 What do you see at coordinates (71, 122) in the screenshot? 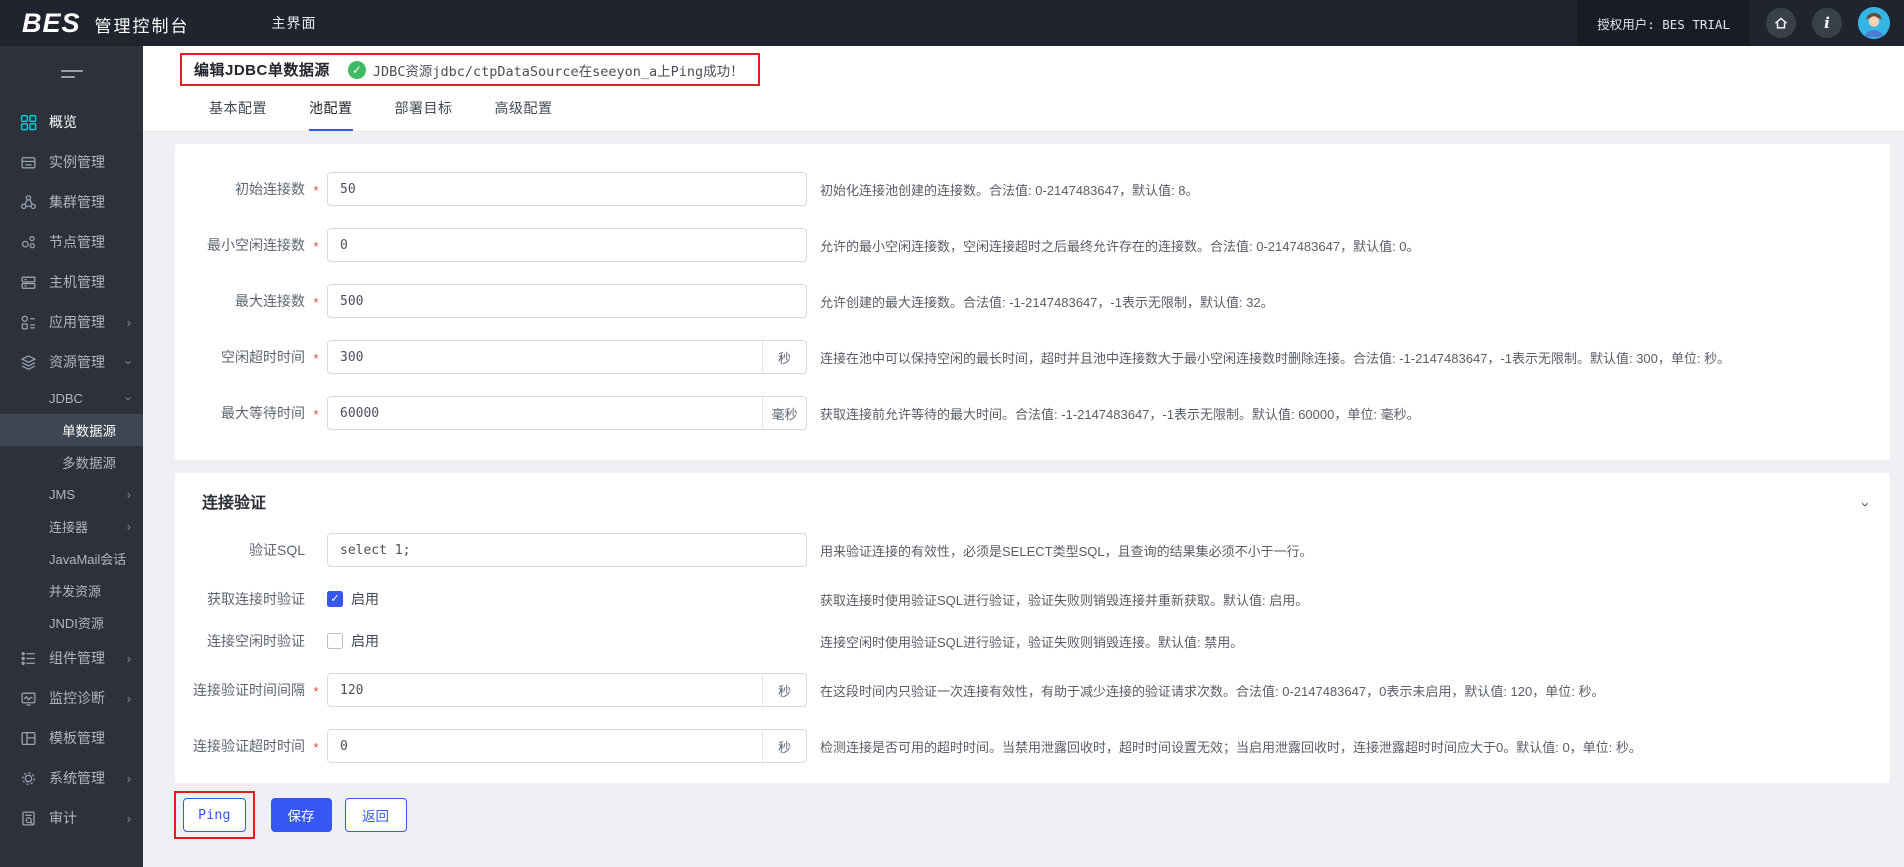
I see `sidebar-item-overview: 概览` at bounding box center [71, 122].